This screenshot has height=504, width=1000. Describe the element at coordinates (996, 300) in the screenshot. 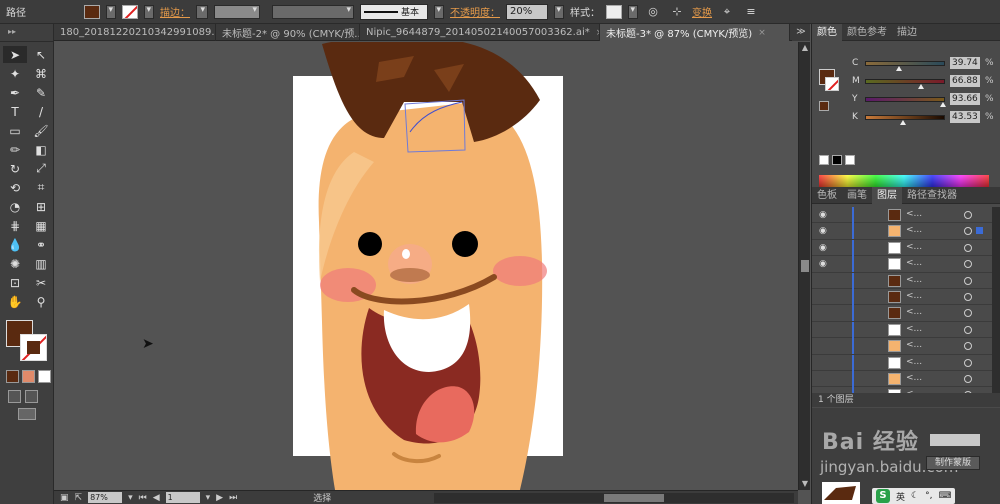

I see `layers-scrollbar` at that location.